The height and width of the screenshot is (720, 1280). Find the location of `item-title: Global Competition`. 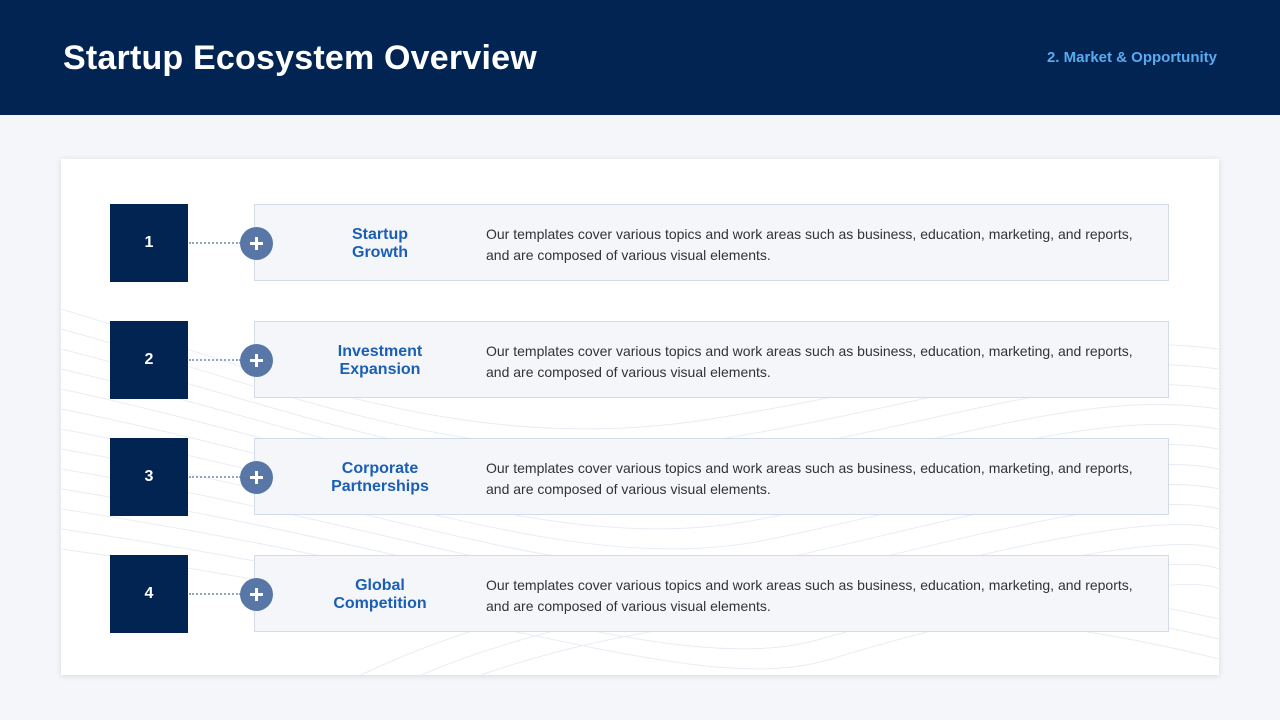

item-title: Global Competition is located at coordinates (380, 594).